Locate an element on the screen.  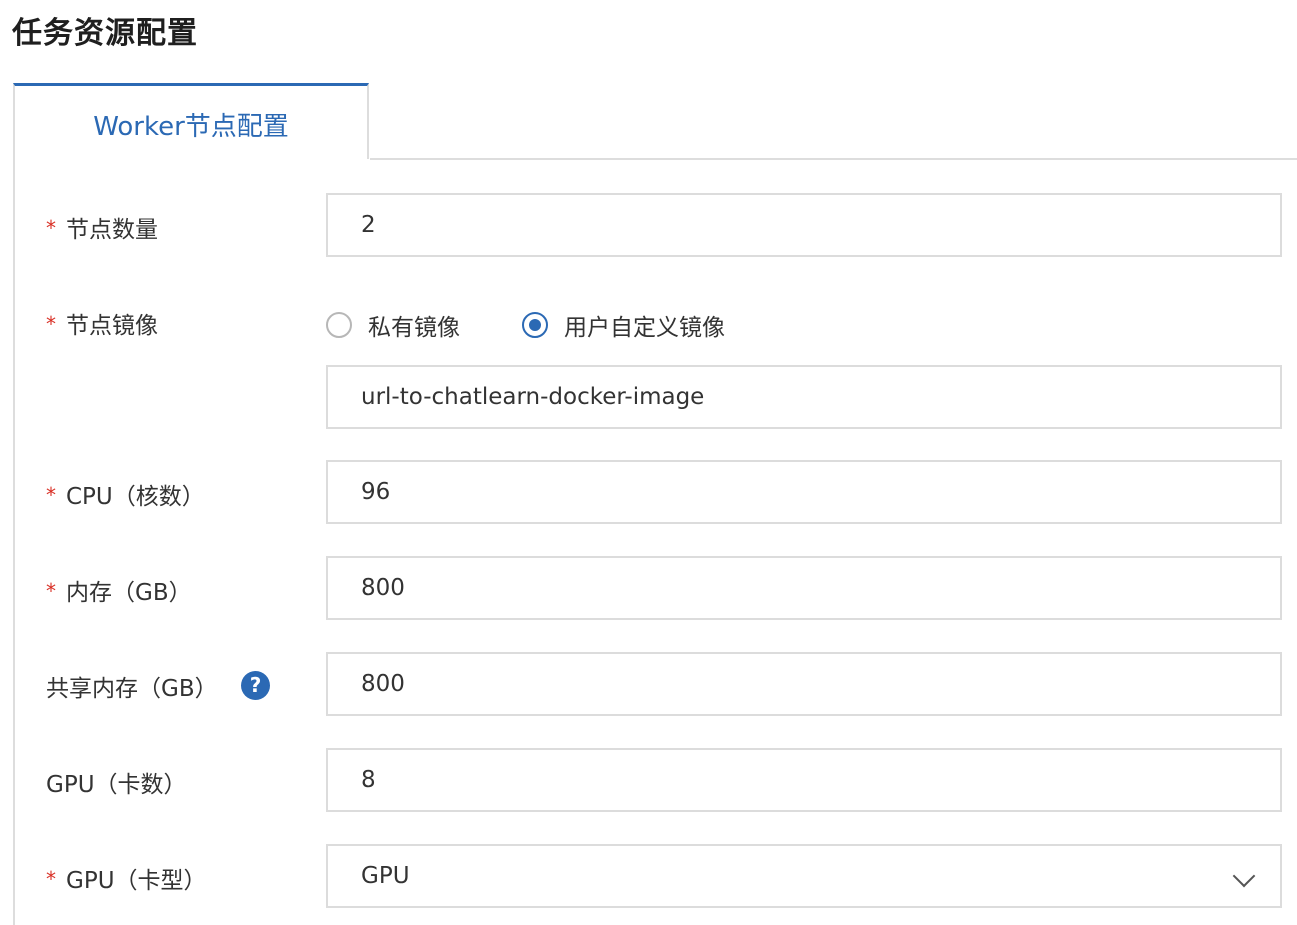
image-url-input: url-to-chatlearn-docker-image is located at coordinates (804, 397).